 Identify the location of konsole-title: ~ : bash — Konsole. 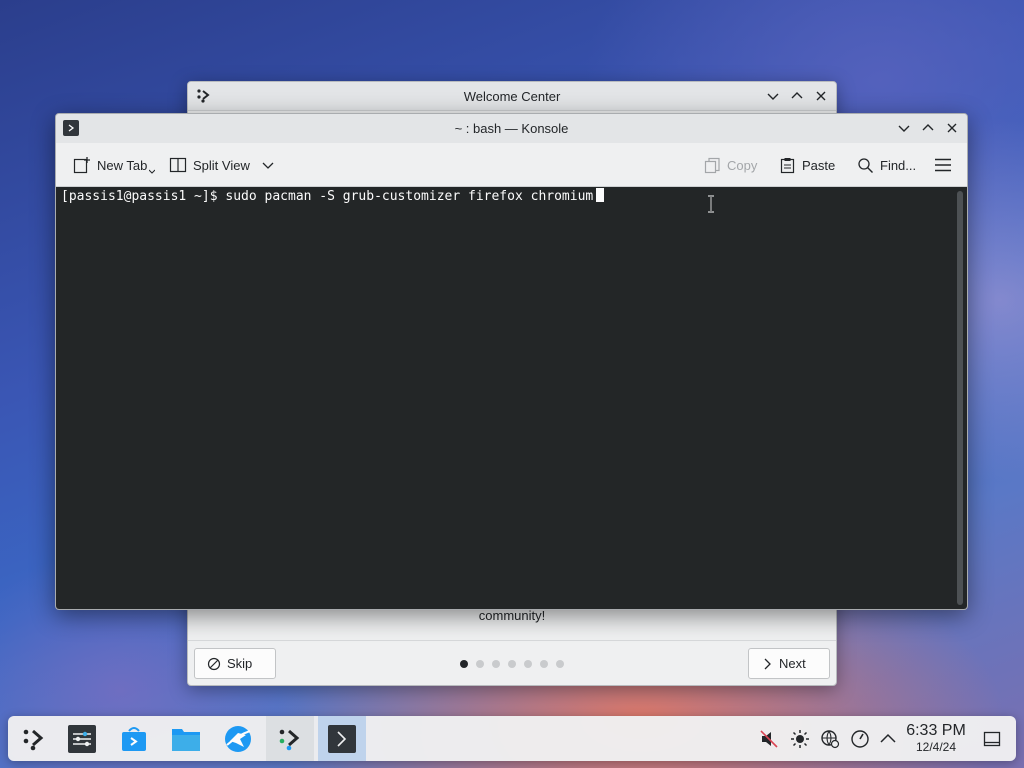
(511, 128).